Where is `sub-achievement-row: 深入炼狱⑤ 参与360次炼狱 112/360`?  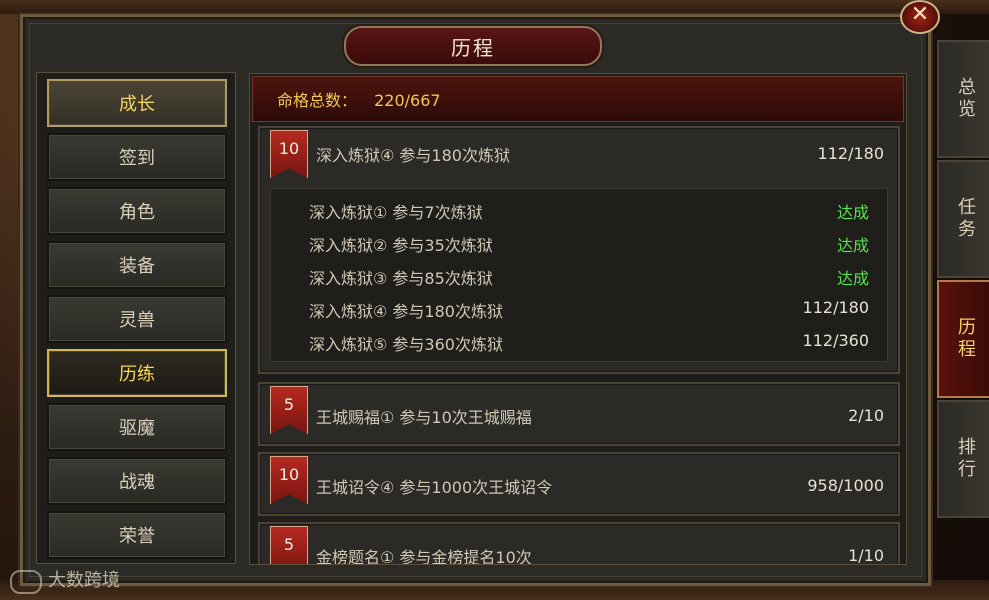
sub-achievement-row: 深入炼狱⑤ 参与360次炼狱 112/360 is located at coordinates (595, 343).